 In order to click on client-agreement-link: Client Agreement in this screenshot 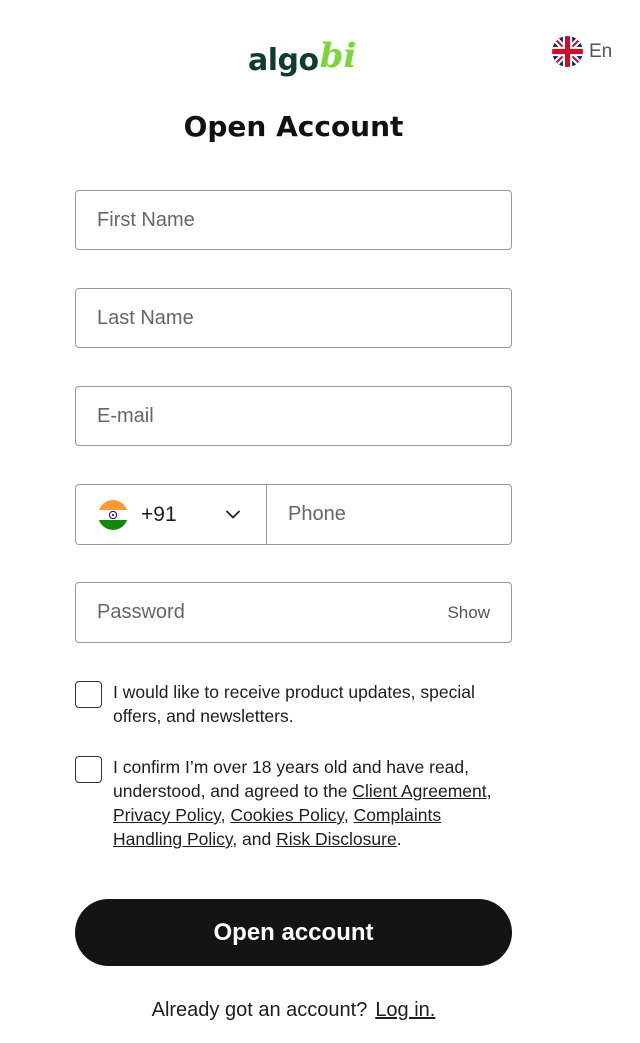, I will do `click(419, 791)`.